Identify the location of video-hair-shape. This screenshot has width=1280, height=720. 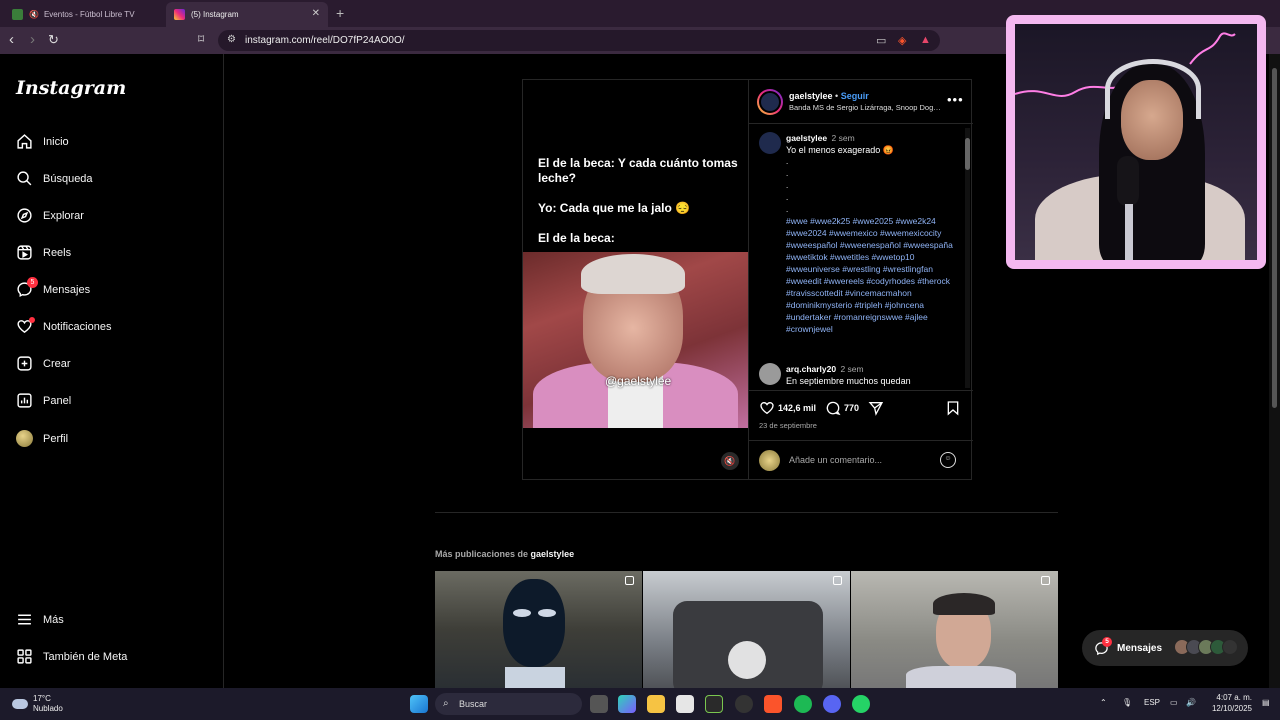
(633, 274).